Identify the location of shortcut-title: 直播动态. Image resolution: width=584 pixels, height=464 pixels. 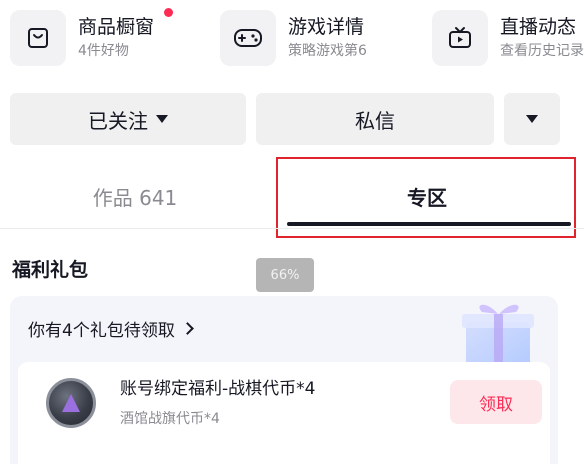
(538, 27).